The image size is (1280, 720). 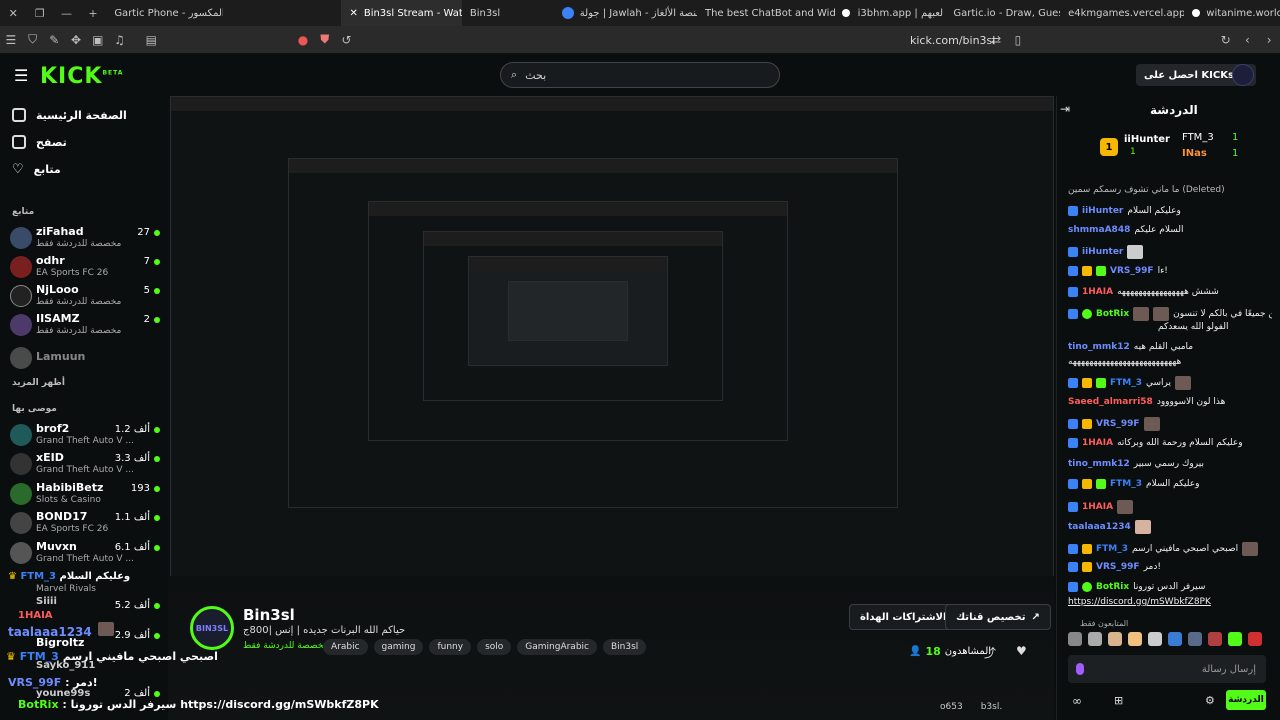 What do you see at coordinates (76, 40) in the screenshot?
I see `puzzle-icon: ✥` at bounding box center [76, 40].